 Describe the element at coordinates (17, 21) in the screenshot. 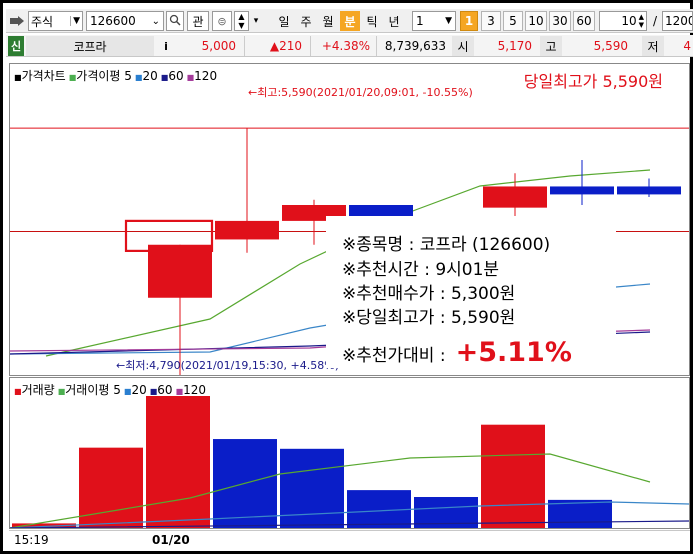

I see `chart-menu-icon` at that location.